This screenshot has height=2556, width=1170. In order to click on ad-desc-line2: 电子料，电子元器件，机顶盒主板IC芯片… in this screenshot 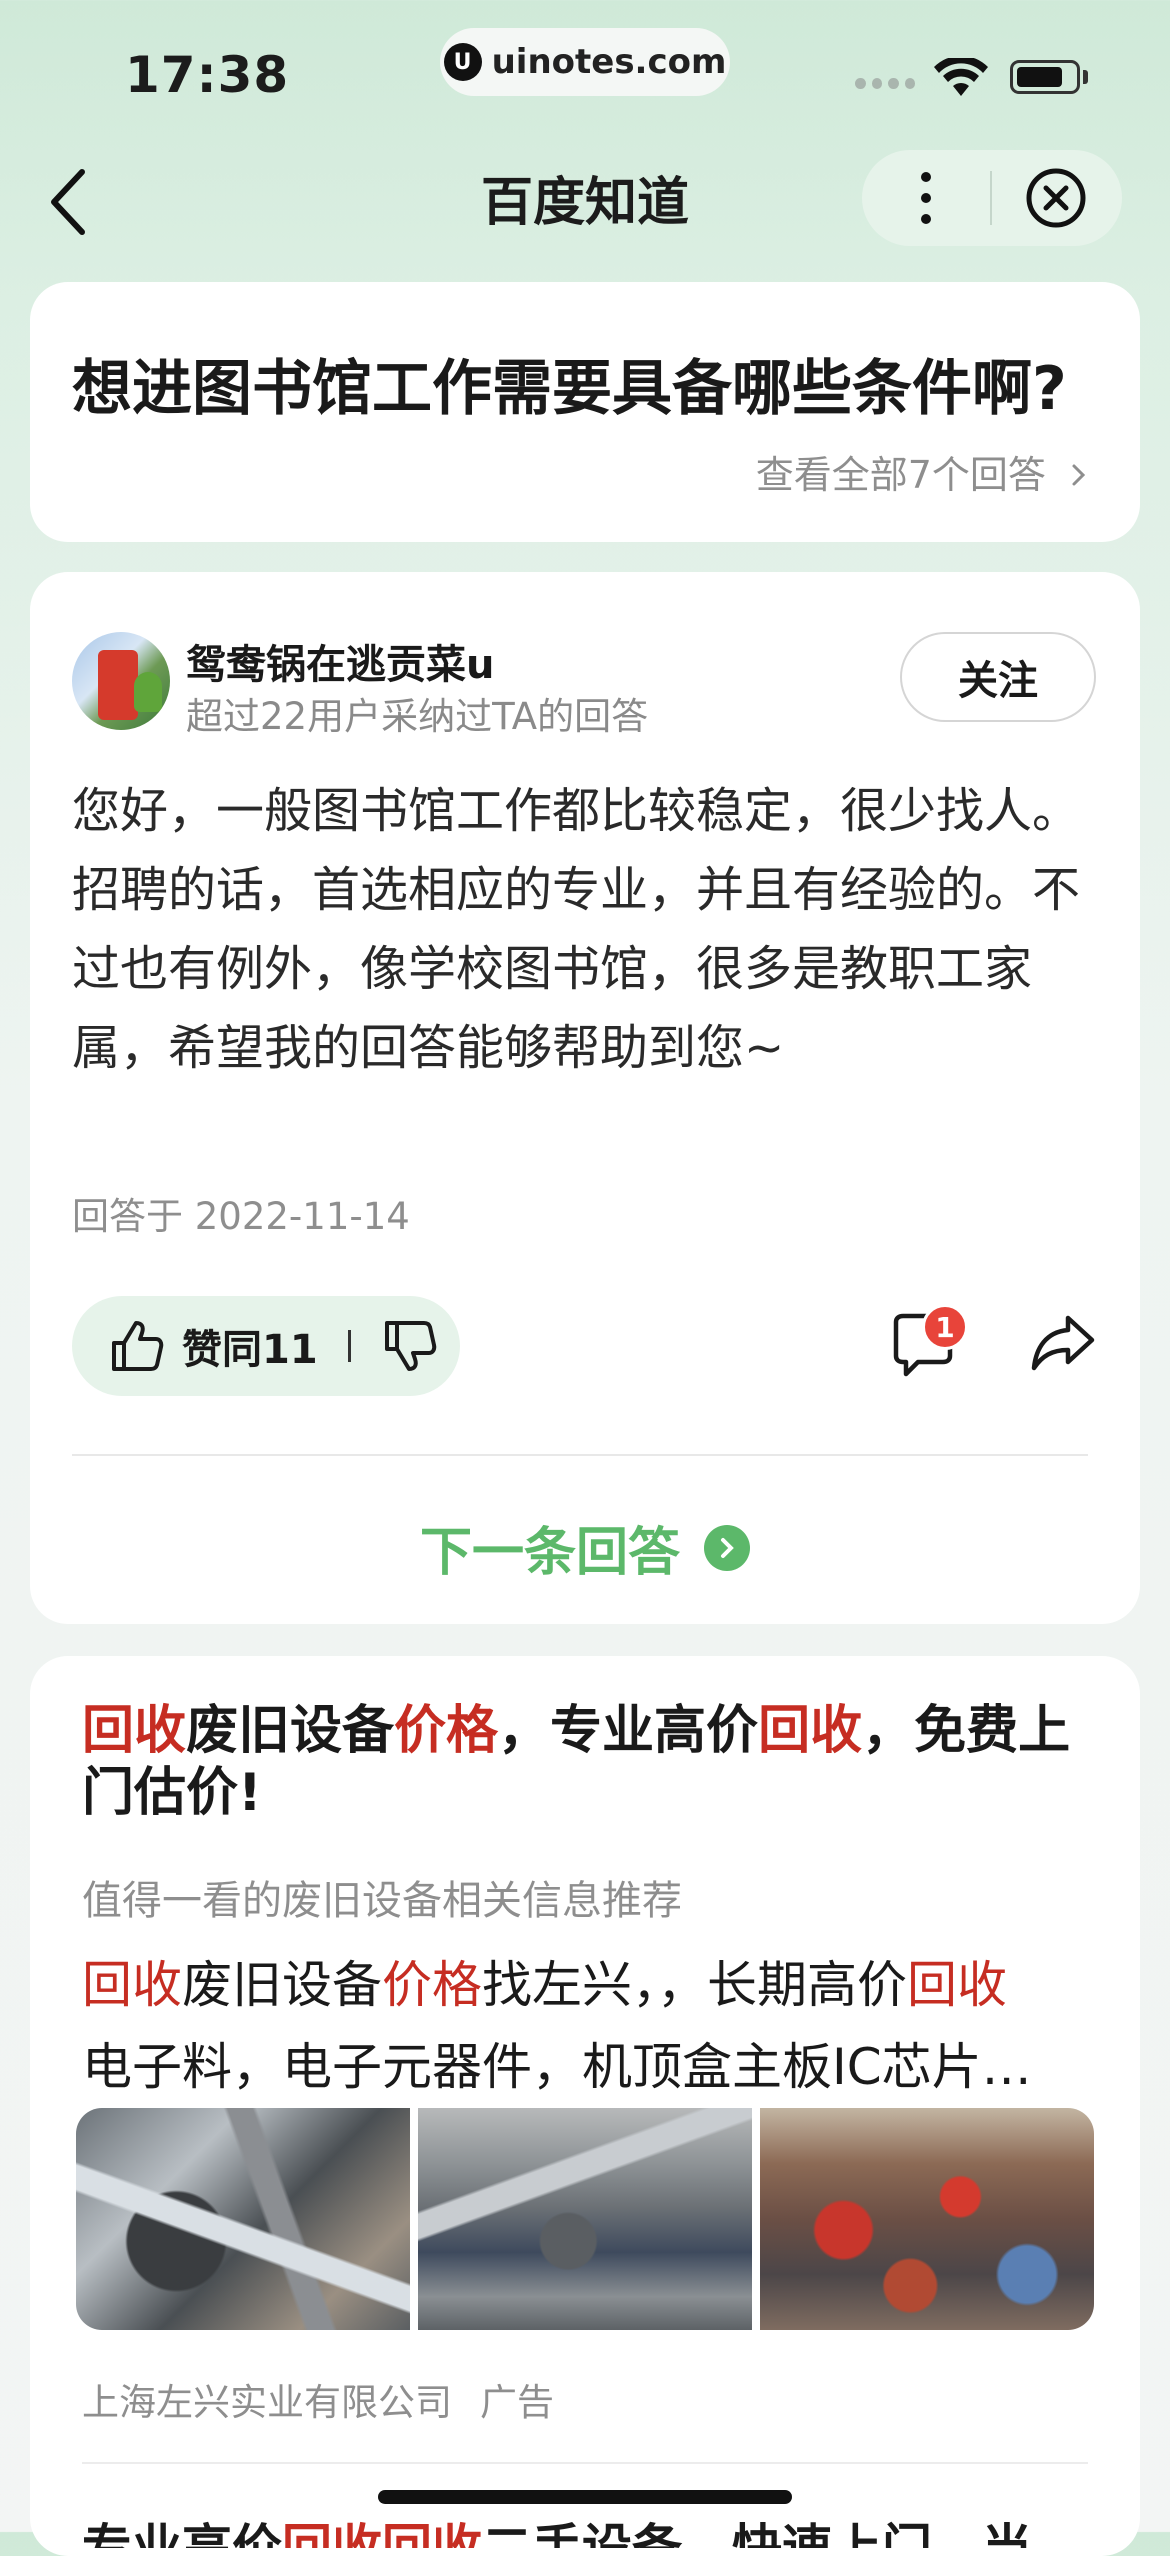, I will do `click(557, 2067)`.